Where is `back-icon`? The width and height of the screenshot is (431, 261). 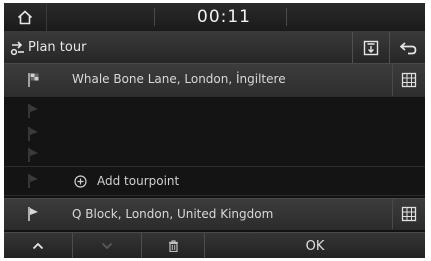 back-icon is located at coordinates (408, 47).